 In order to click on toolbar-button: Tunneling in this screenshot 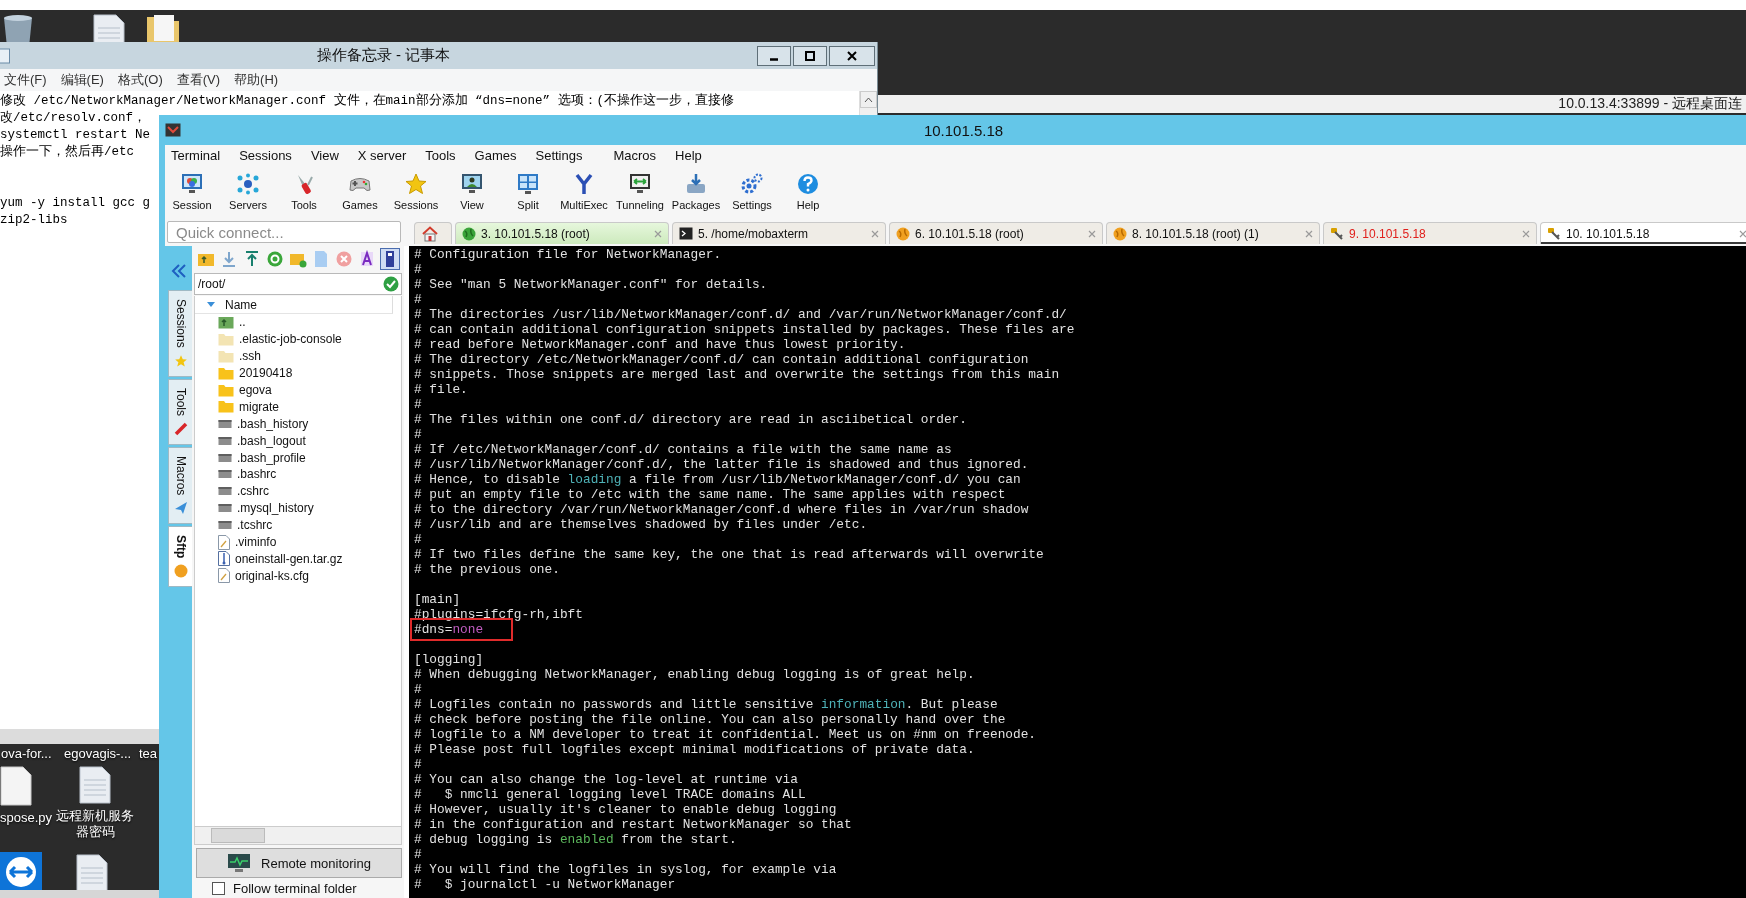, I will do `click(640, 192)`.